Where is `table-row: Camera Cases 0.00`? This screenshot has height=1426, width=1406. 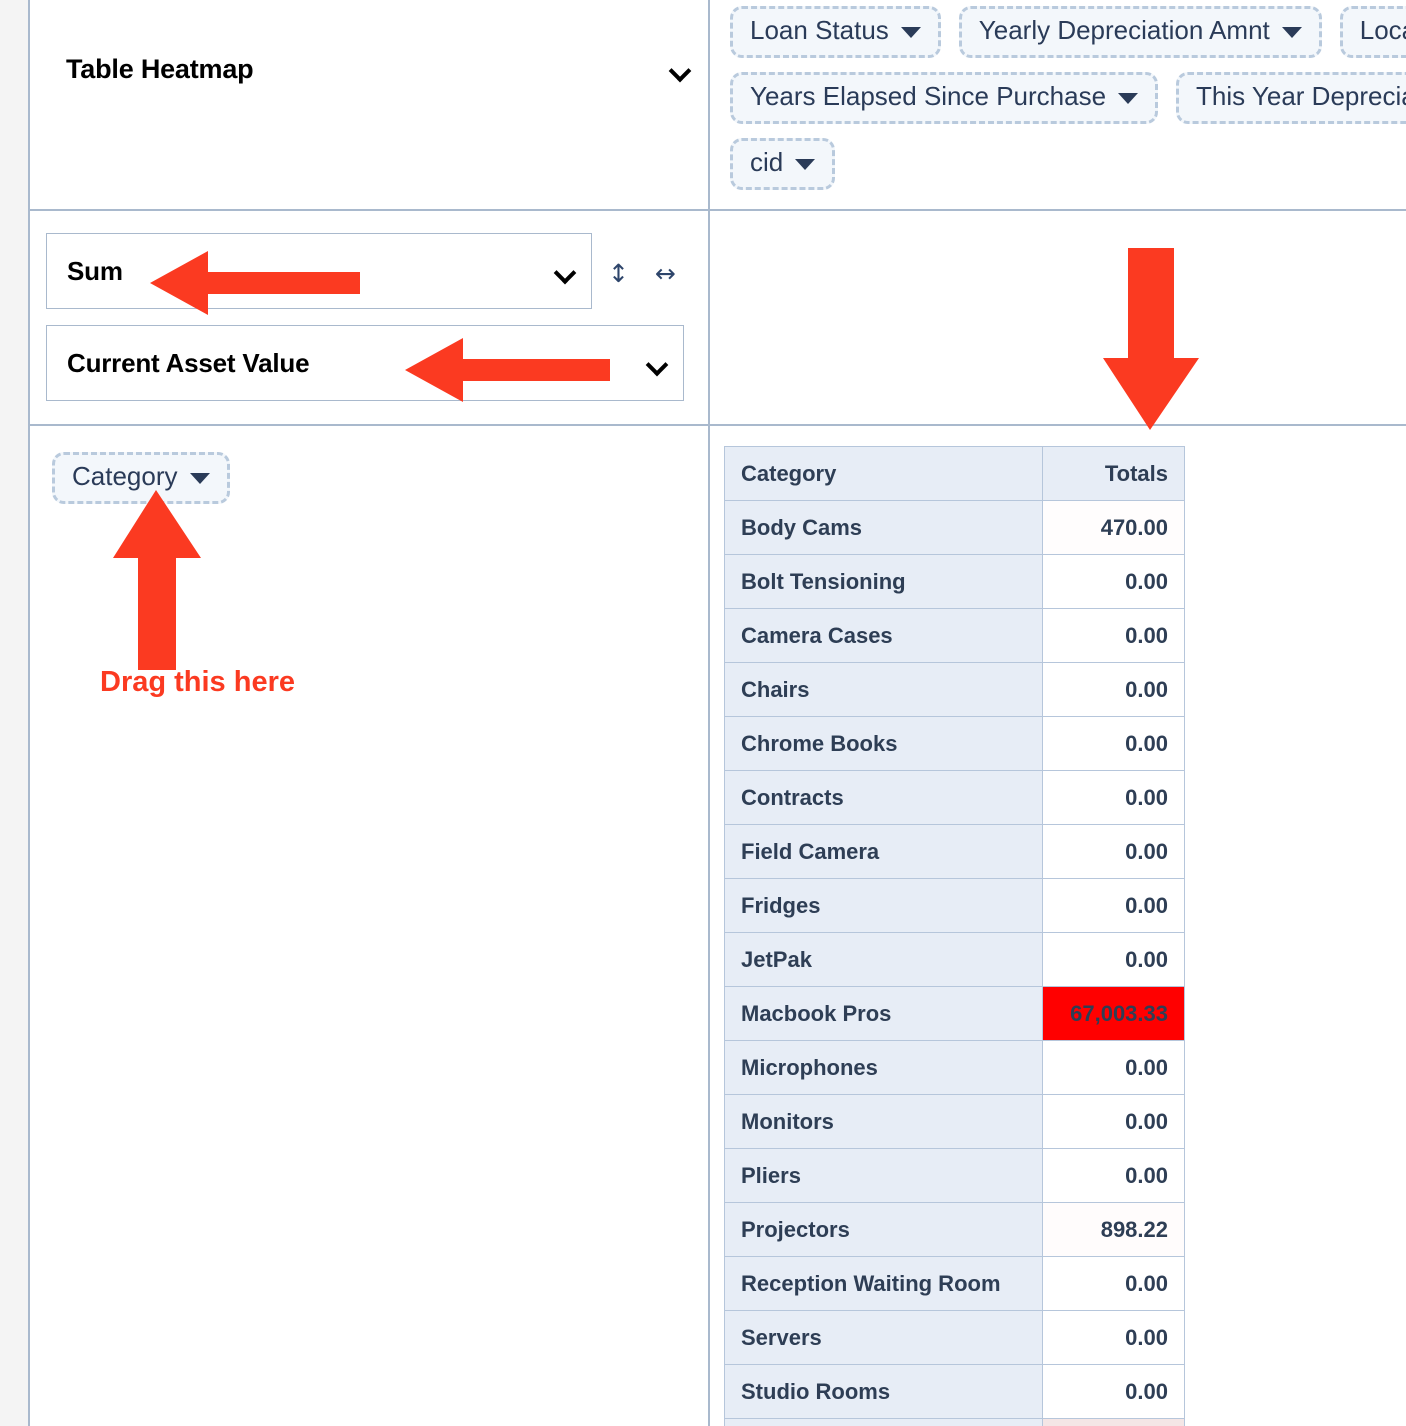 table-row: Camera Cases 0.00 is located at coordinates (954, 635).